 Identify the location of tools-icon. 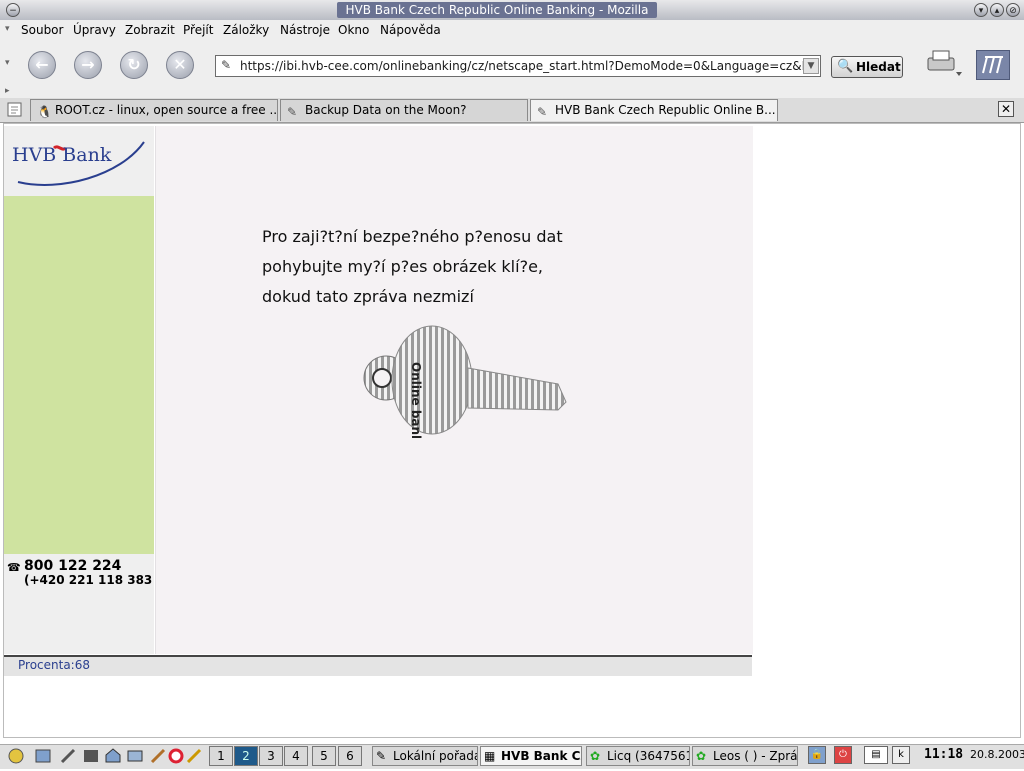
(43, 756).